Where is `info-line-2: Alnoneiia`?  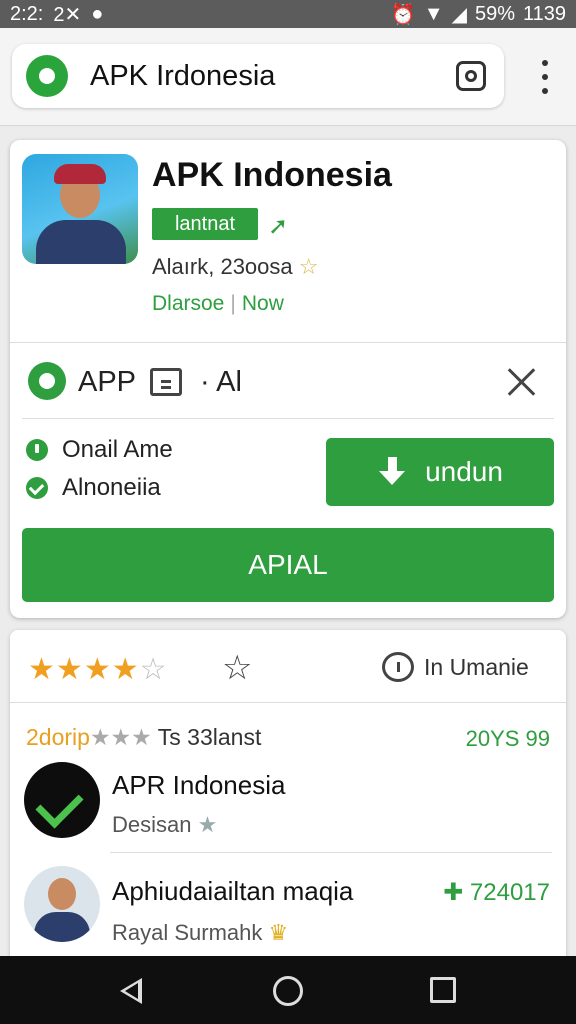 info-line-2: Alnoneiia is located at coordinates (93, 488).